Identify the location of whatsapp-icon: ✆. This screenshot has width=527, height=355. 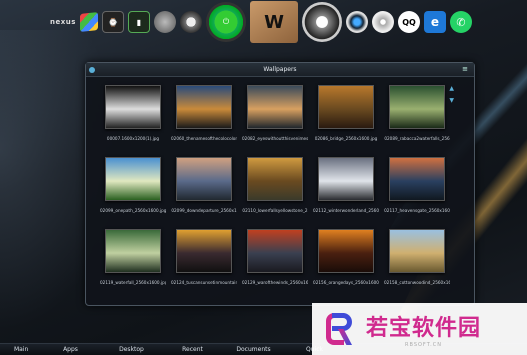
(461, 22).